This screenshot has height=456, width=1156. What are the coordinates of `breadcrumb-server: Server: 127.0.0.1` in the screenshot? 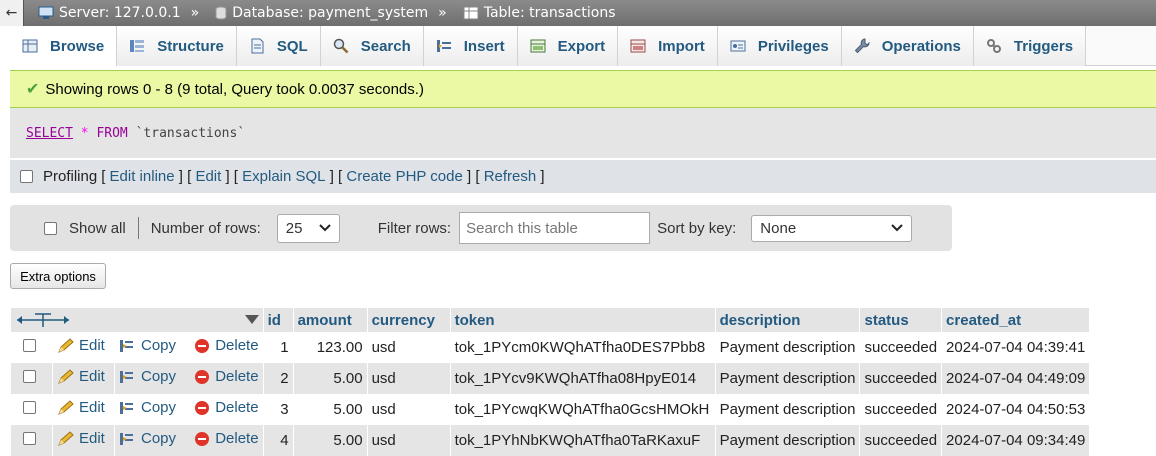 It's located at (109, 13).